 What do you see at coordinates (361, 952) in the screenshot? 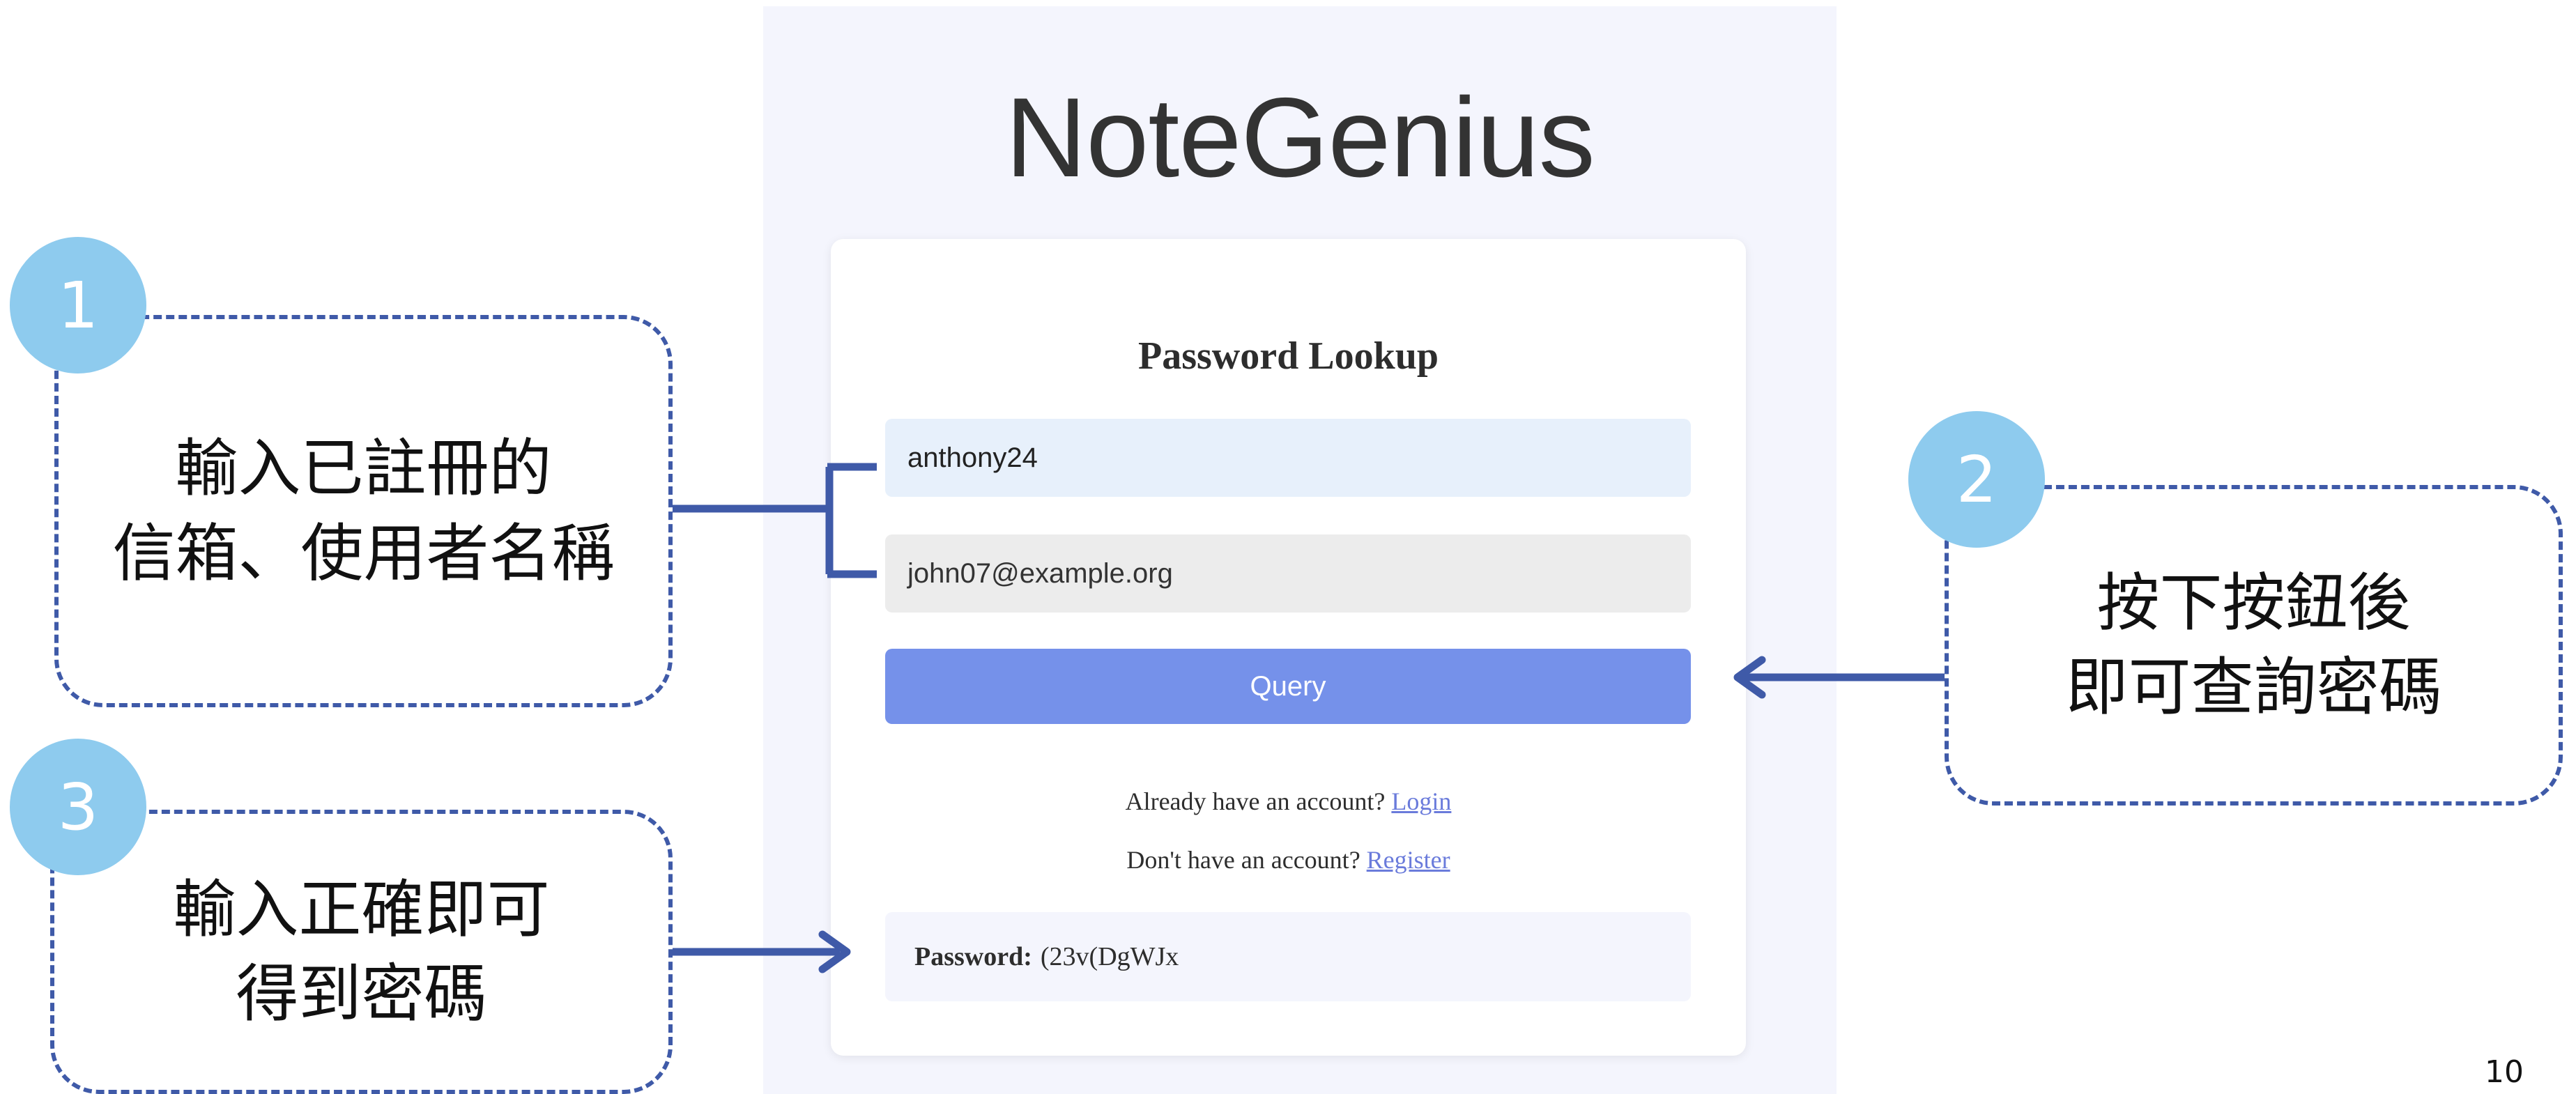
I see `callout-get-password: 輸入正確即可 得到密碼` at bounding box center [361, 952].